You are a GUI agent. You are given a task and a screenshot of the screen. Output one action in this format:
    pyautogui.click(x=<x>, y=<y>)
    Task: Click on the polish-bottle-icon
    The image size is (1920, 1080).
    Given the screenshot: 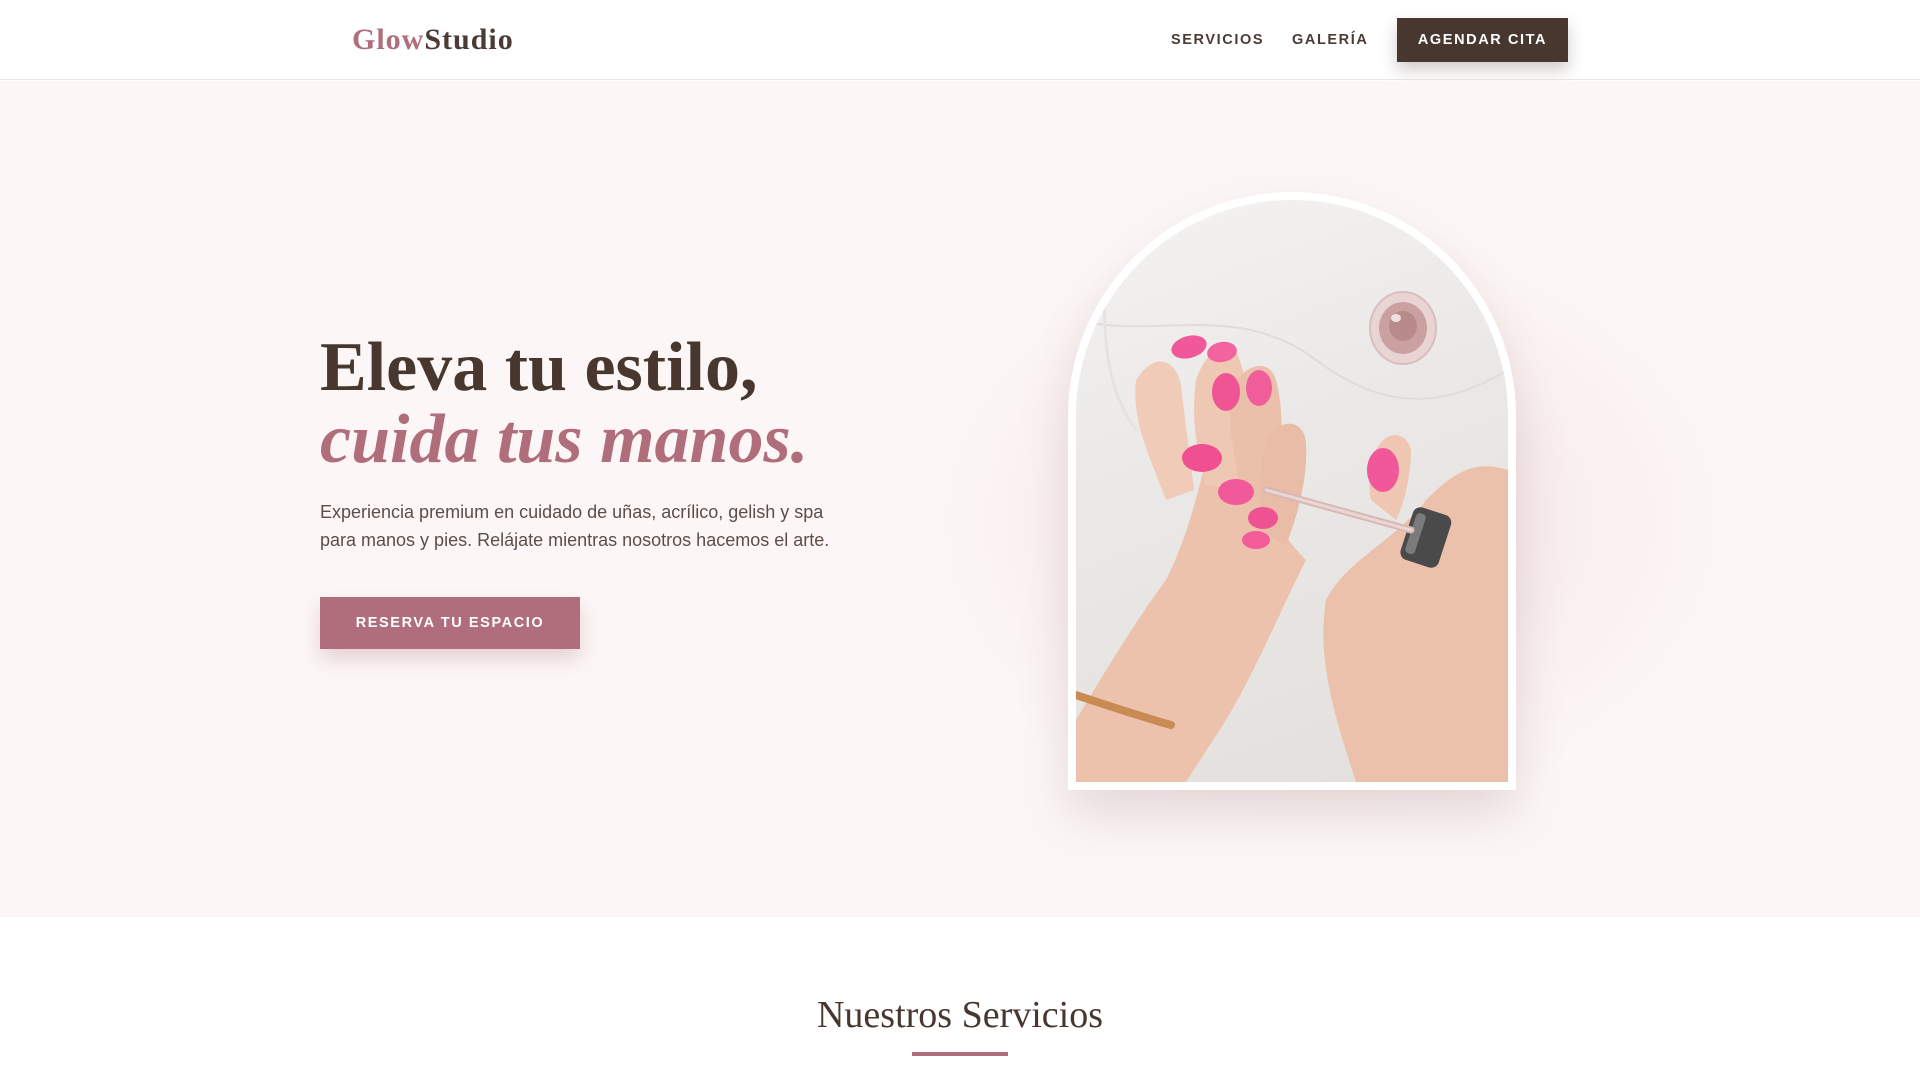 What is the action you would take?
    pyautogui.click(x=1403, y=328)
    